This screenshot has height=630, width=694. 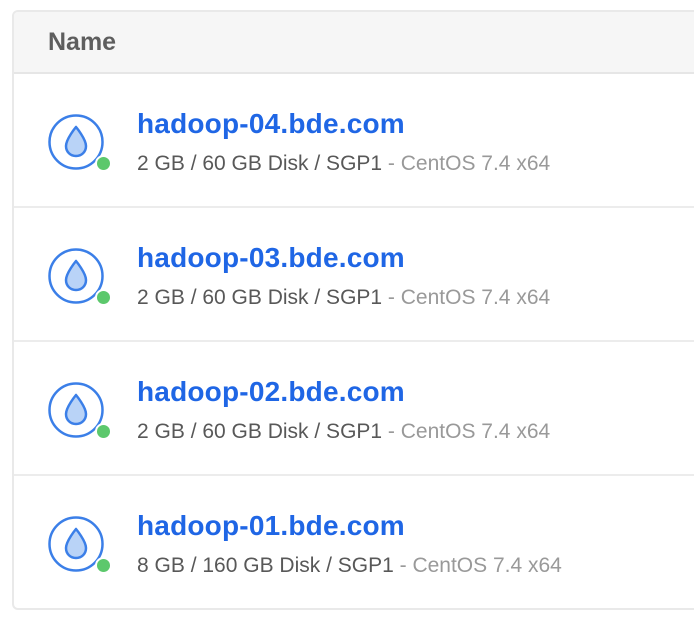 I want to click on table-header: Name, so click(x=354, y=43).